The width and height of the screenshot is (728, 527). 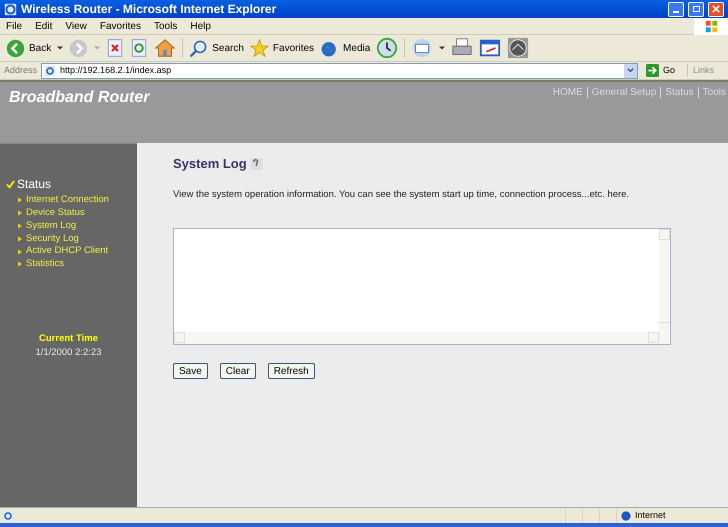 What do you see at coordinates (676, 9) in the screenshot?
I see `minimize-button` at bounding box center [676, 9].